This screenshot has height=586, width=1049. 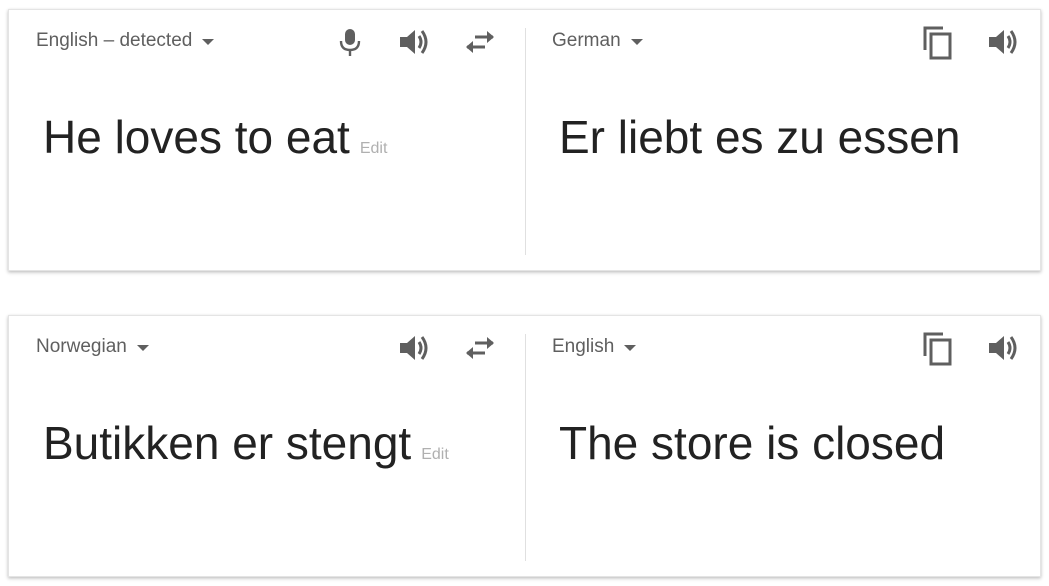 What do you see at coordinates (760, 137) in the screenshot?
I see `target-text: Er liebt es zu essen` at bounding box center [760, 137].